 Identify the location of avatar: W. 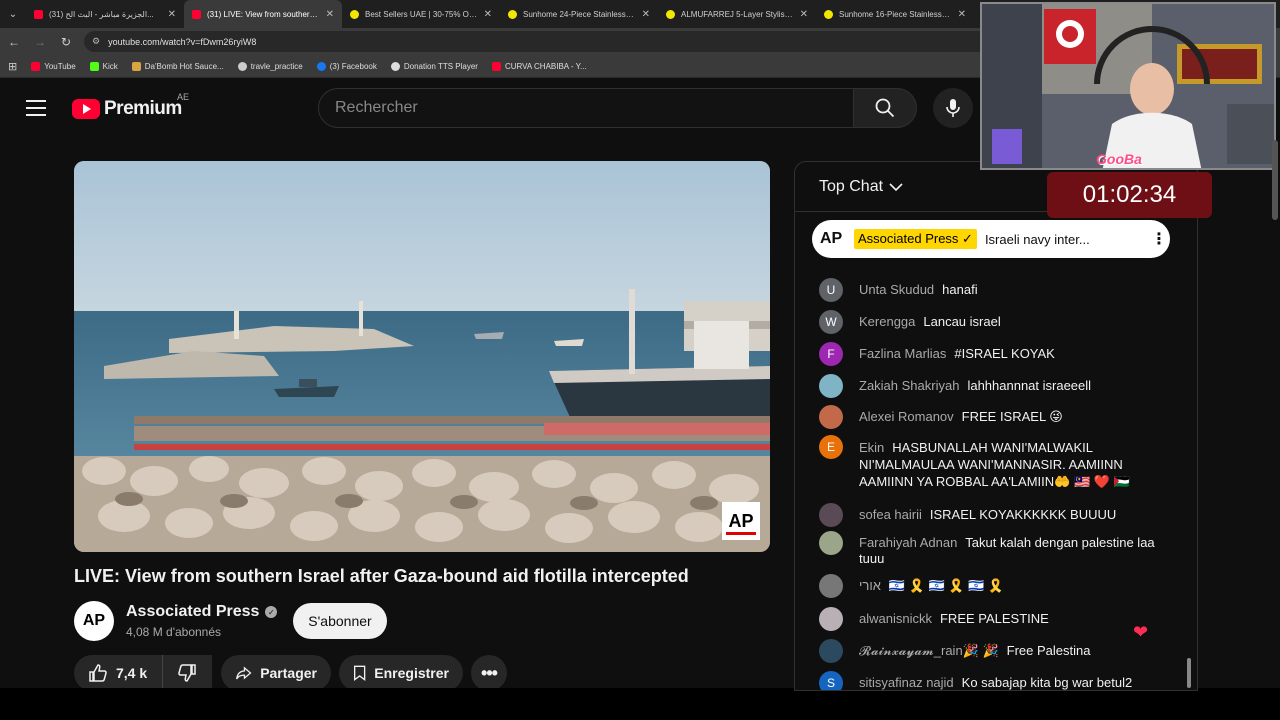
(831, 322).